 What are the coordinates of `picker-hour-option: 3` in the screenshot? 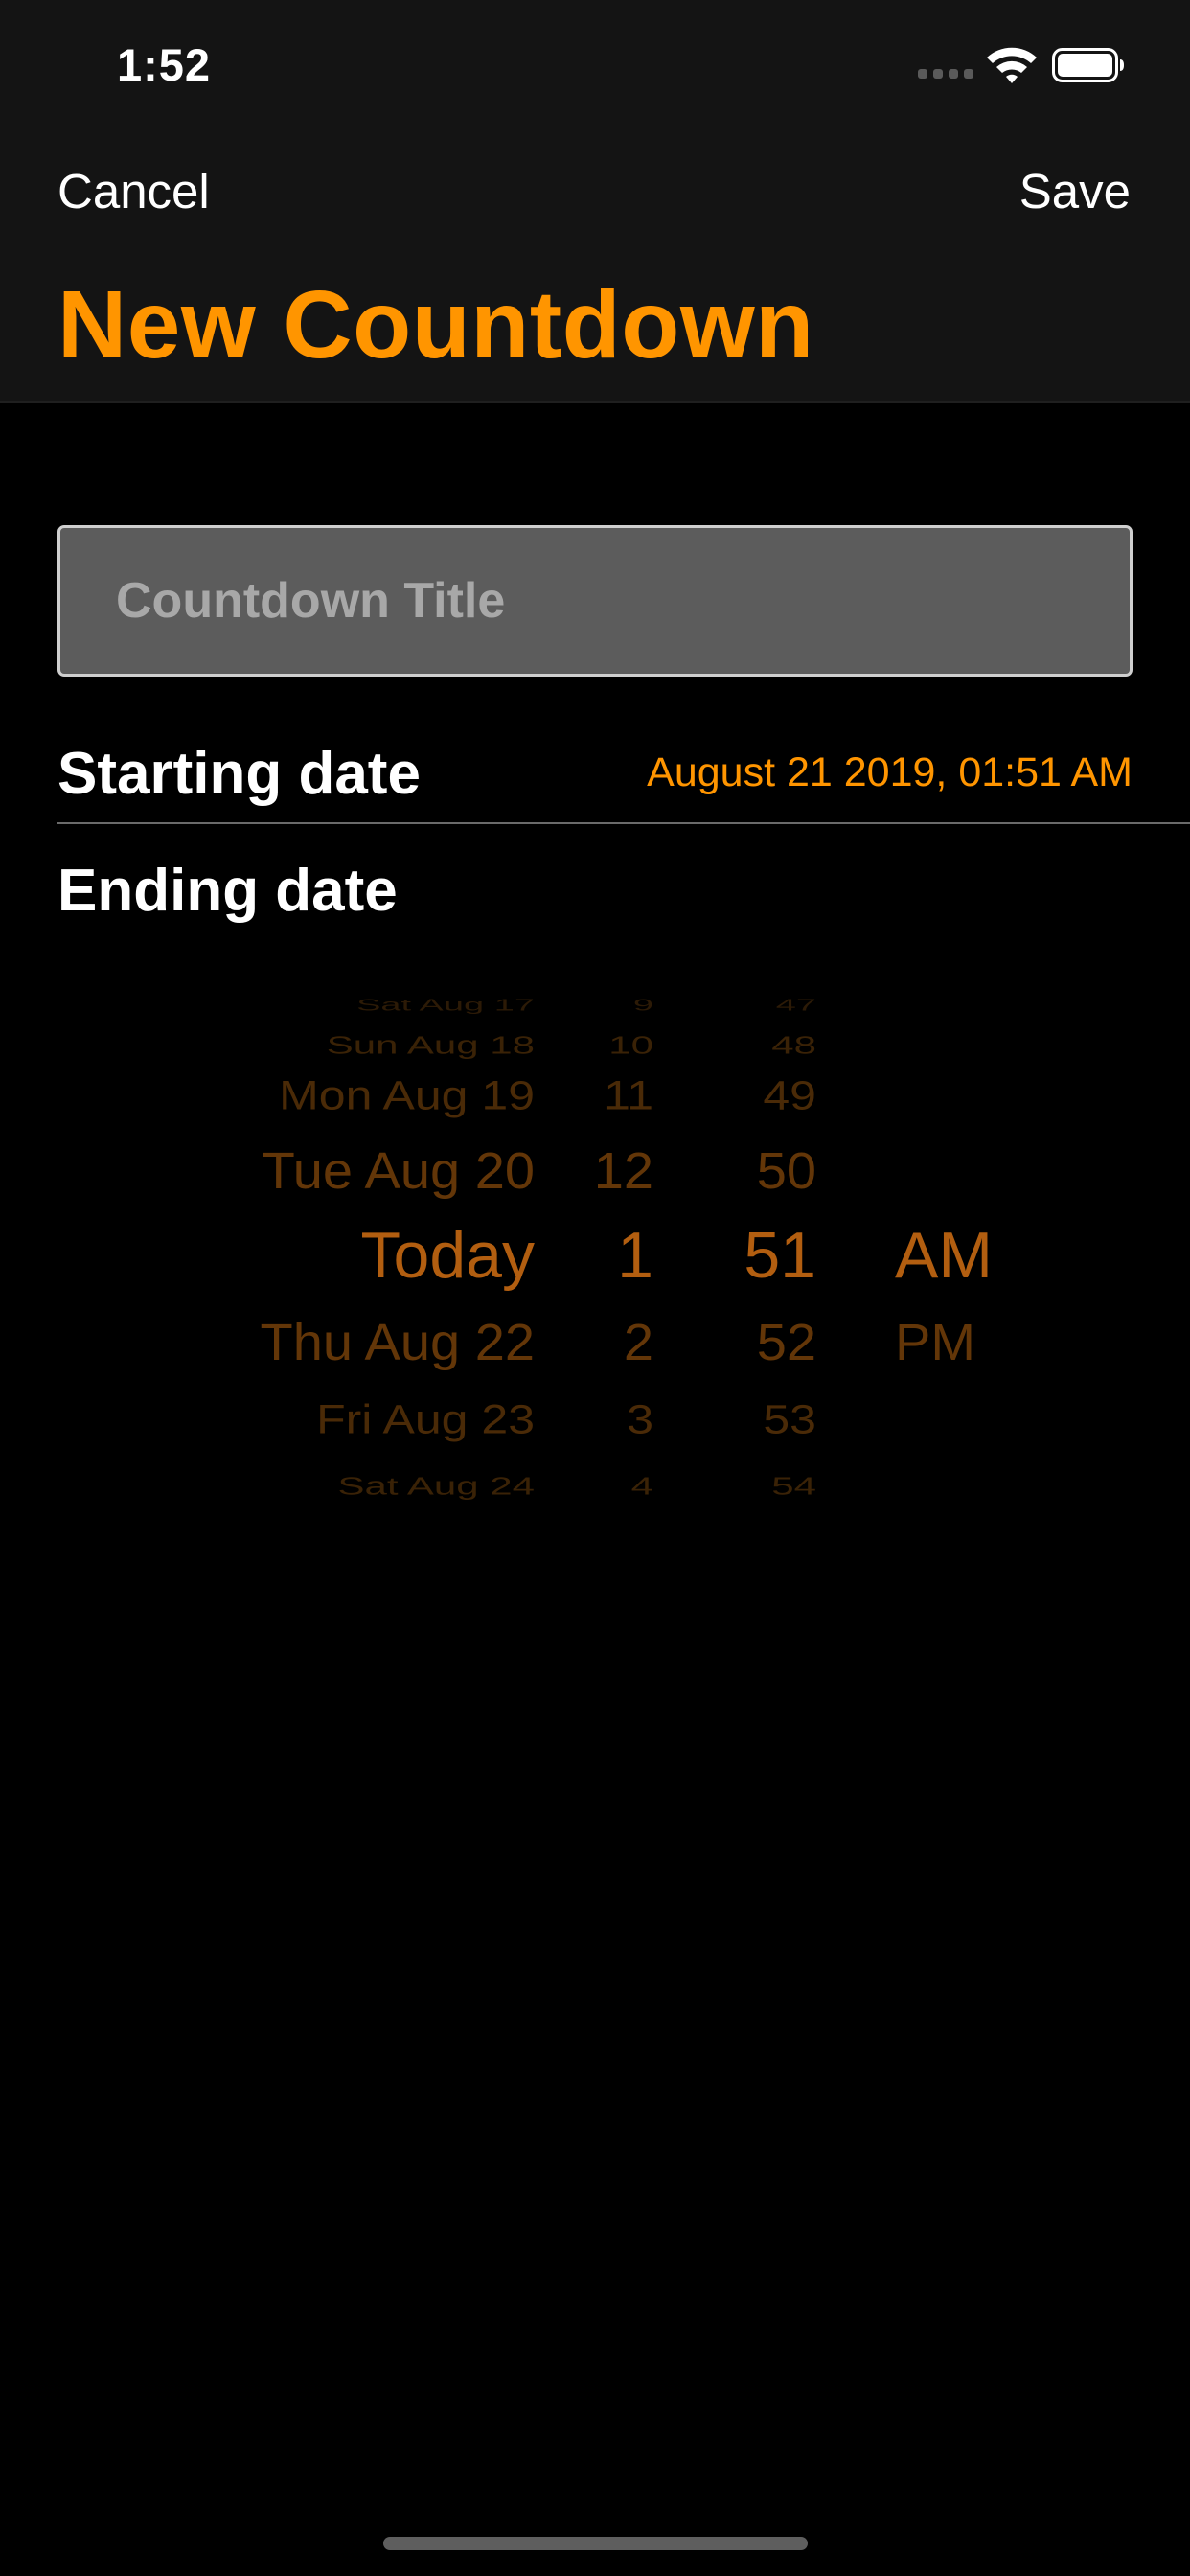 It's located at (640, 1419).